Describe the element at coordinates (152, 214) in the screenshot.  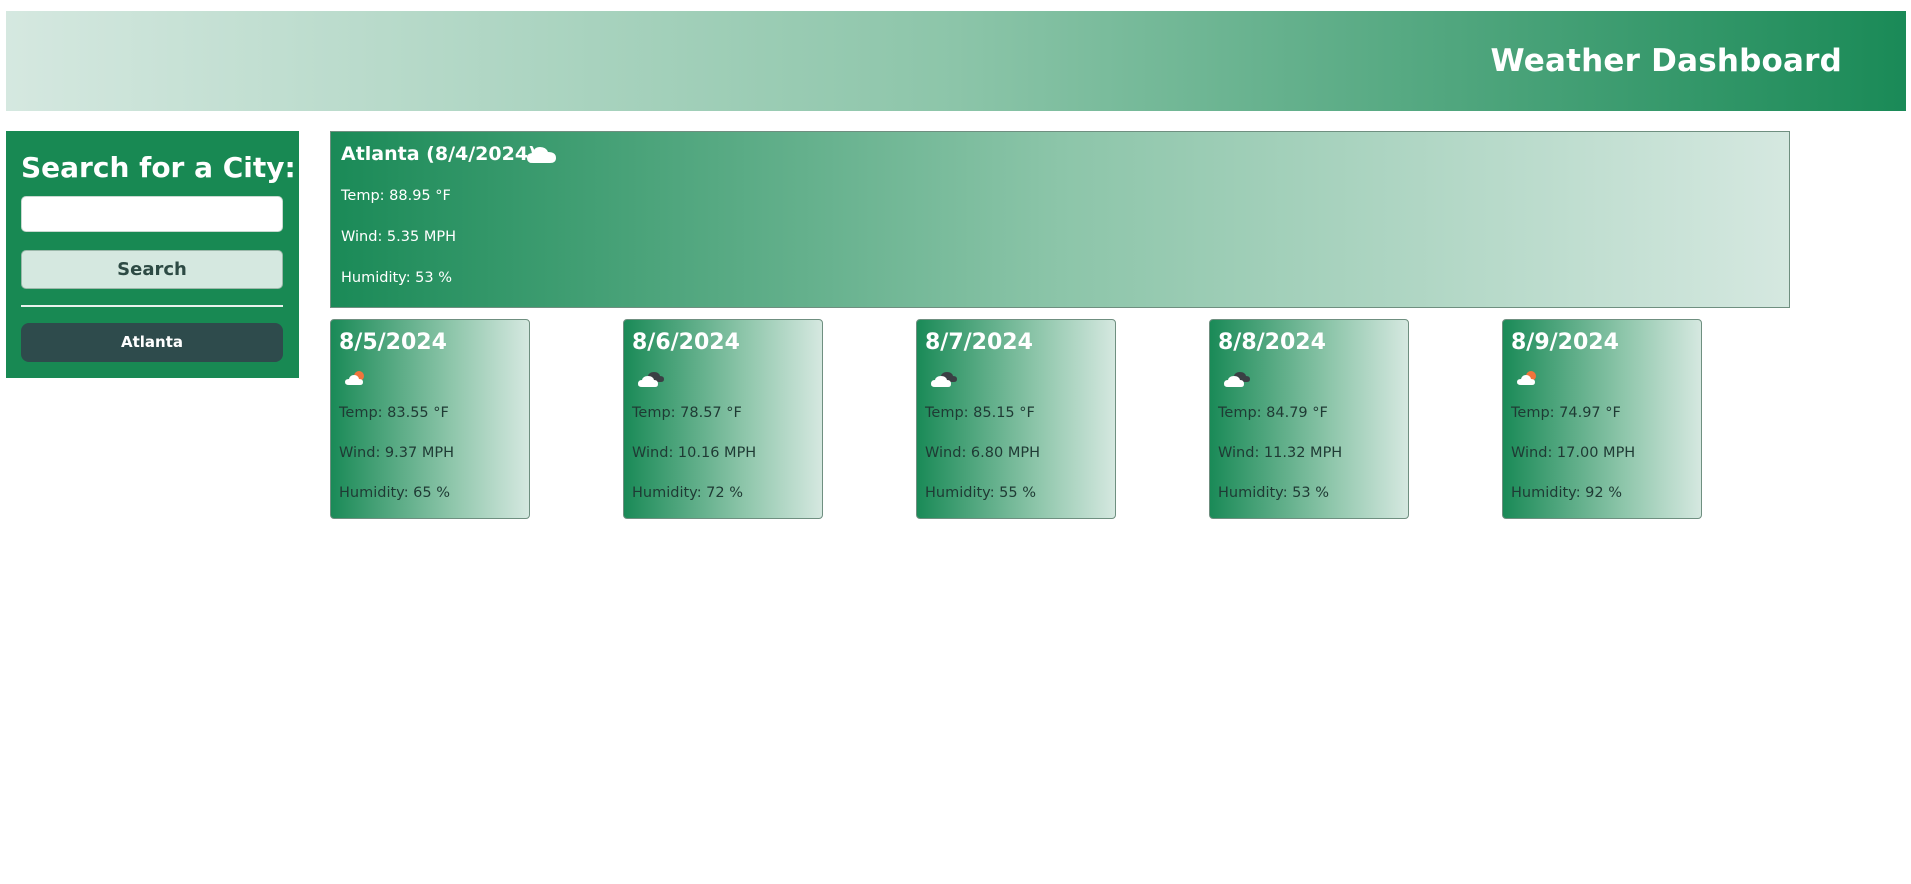
I see `city-search-input` at that location.